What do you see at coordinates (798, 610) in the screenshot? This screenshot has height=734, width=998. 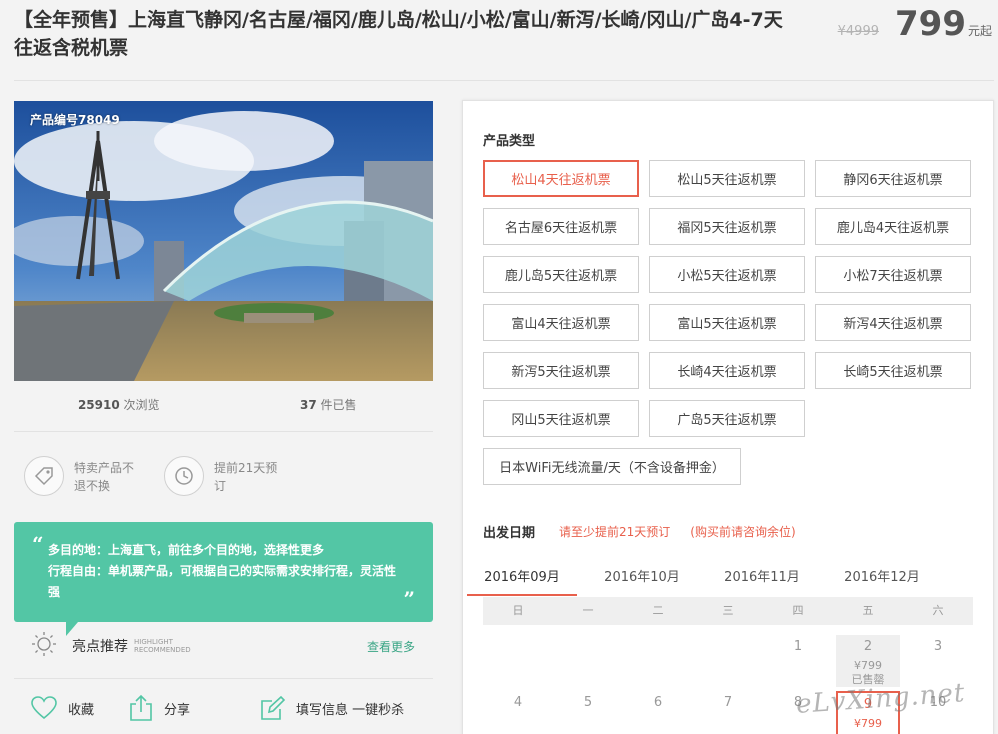 I see `weekday-label: 四` at bounding box center [798, 610].